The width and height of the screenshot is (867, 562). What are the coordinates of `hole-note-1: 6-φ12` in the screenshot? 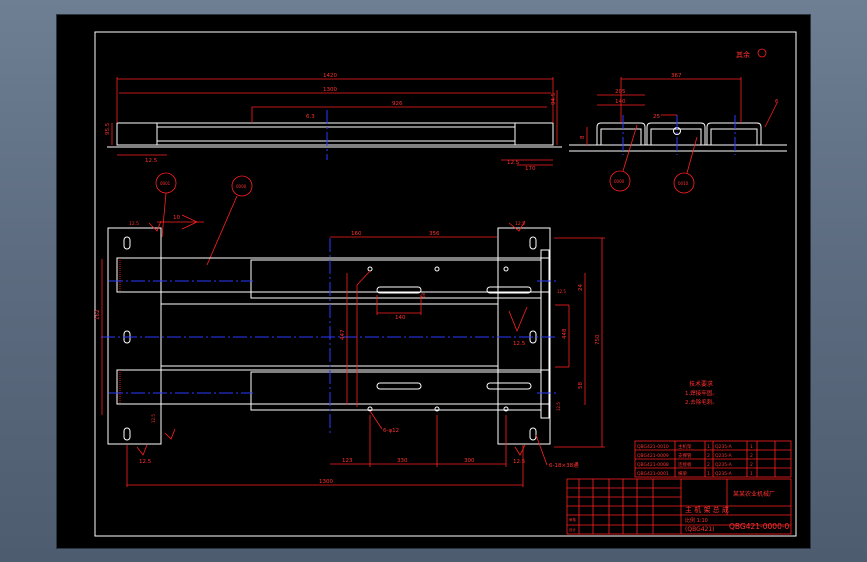 It's located at (391, 431).